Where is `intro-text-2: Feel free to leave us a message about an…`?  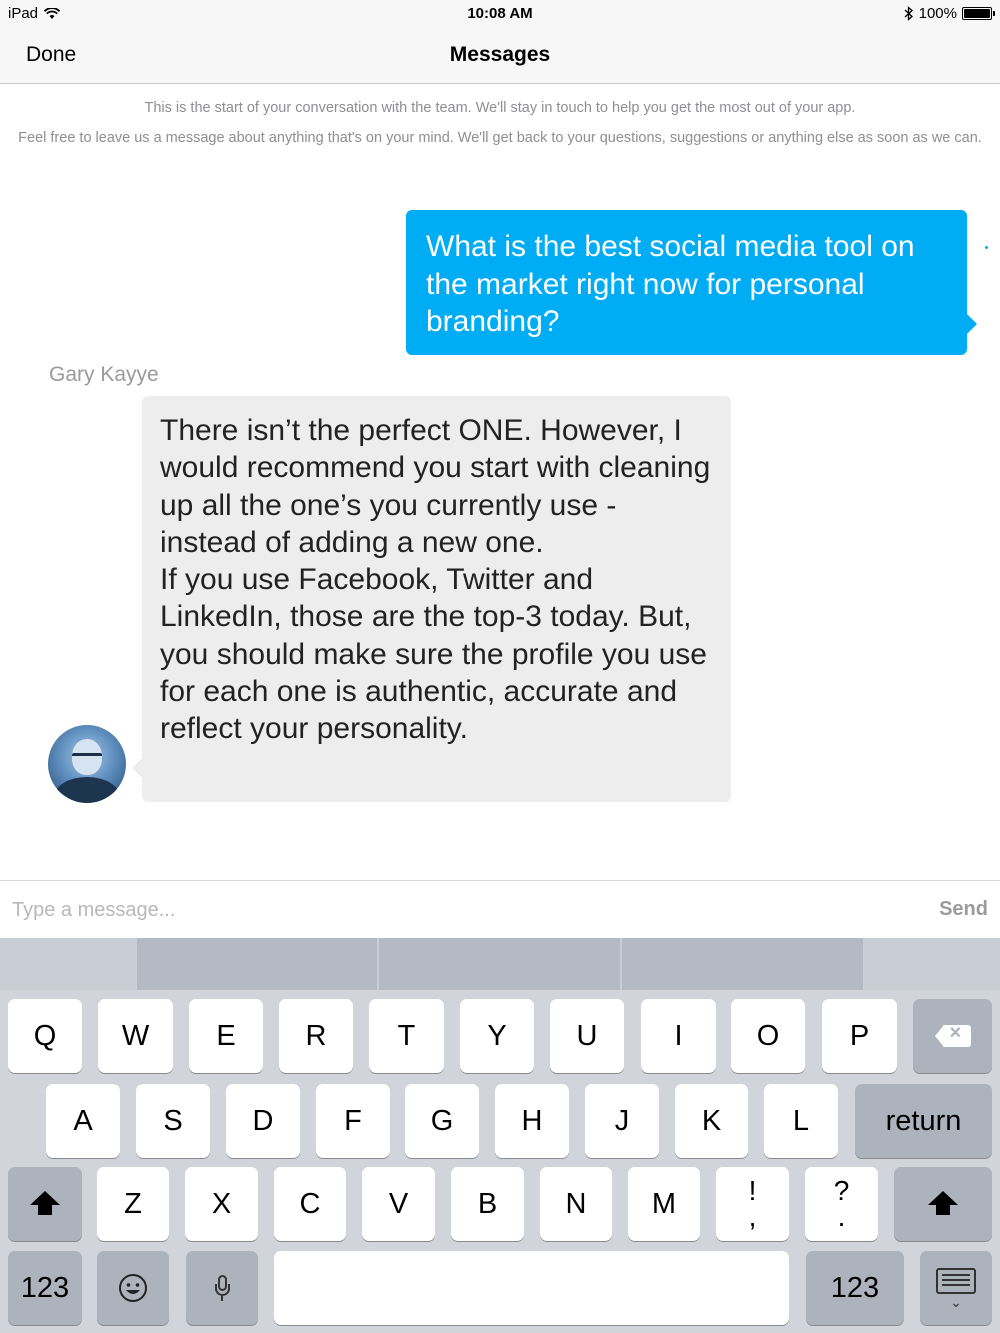
intro-text-2: Feel free to leave us a message about an… is located at coordinates (500, 138).